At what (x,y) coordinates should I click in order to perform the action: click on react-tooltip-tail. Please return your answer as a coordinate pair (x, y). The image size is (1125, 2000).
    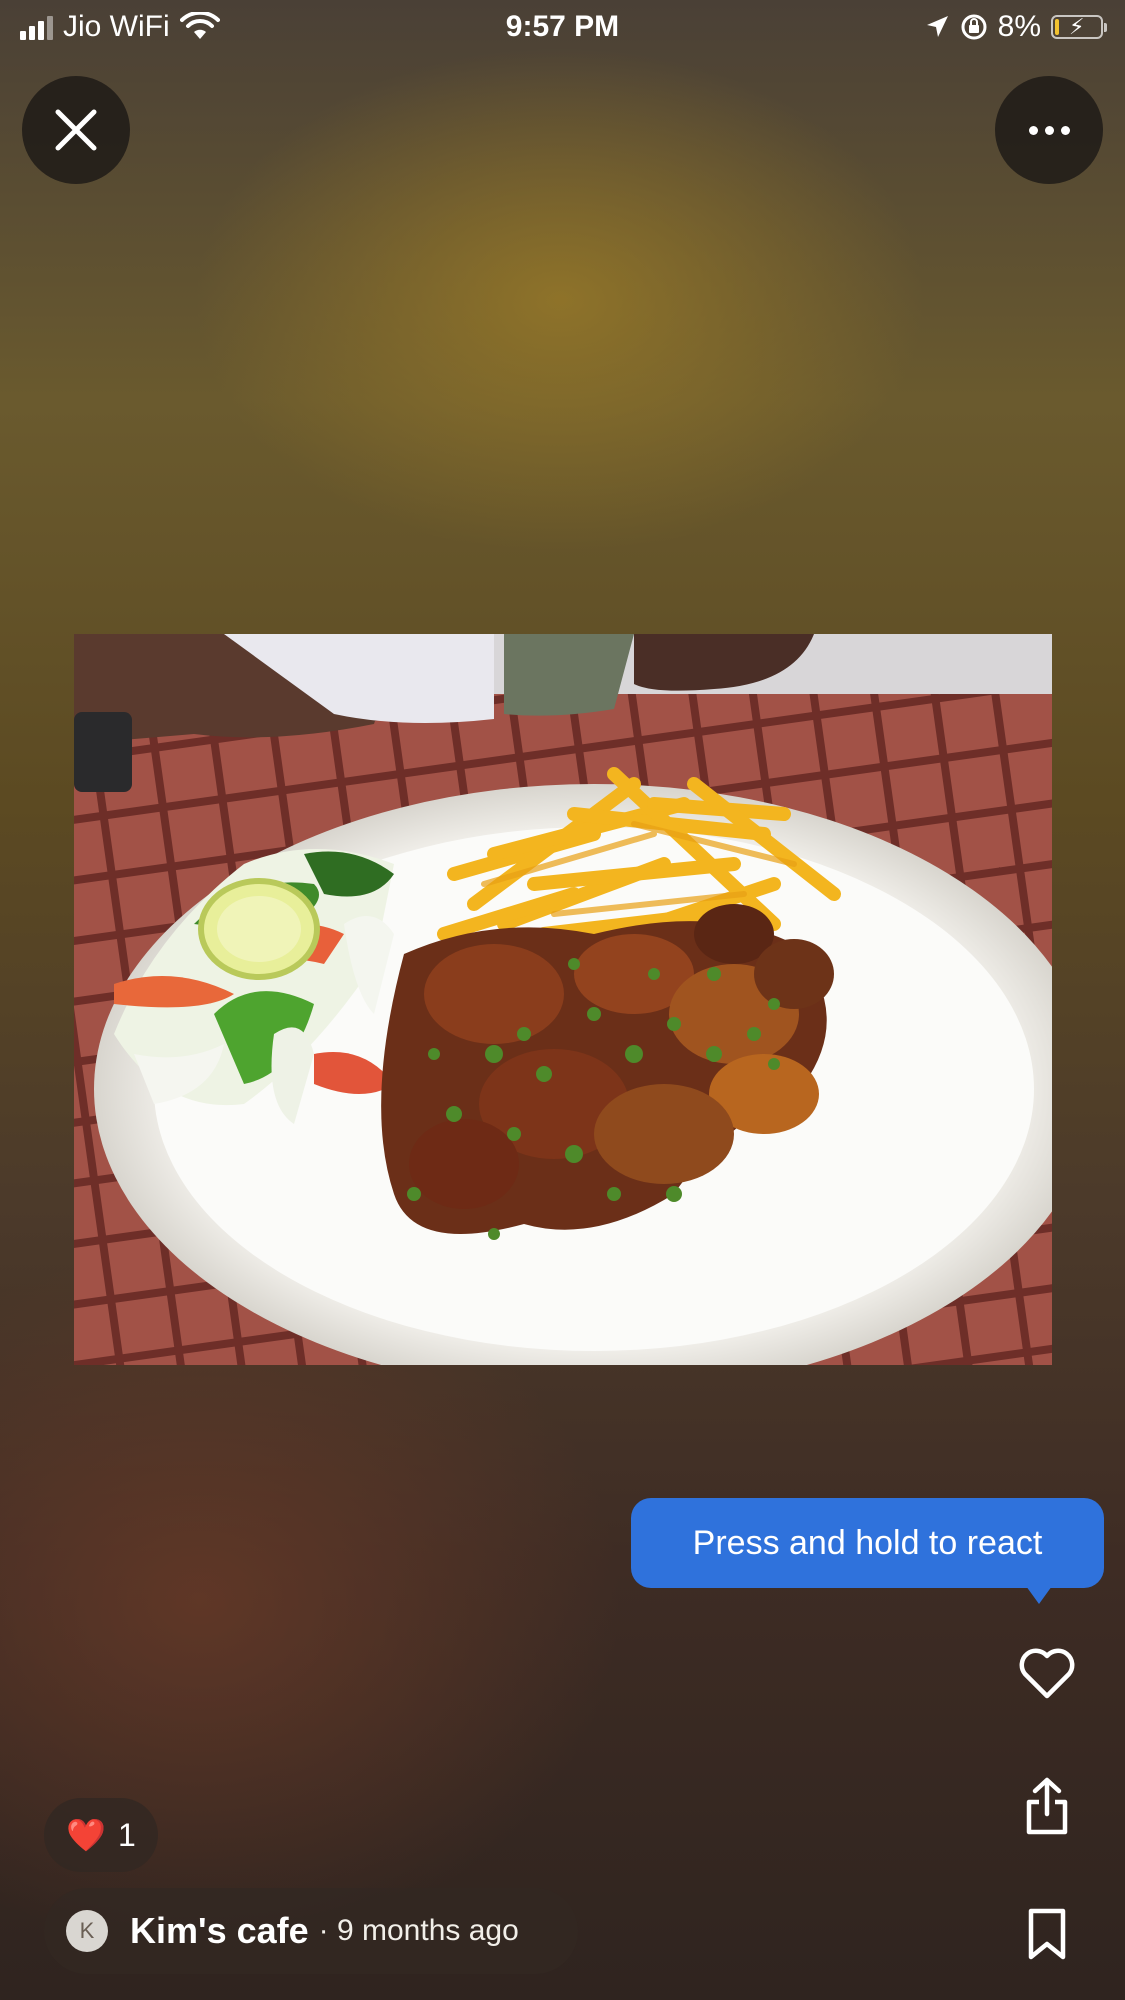
    Looking at the image, I should click on (1039, 1595).